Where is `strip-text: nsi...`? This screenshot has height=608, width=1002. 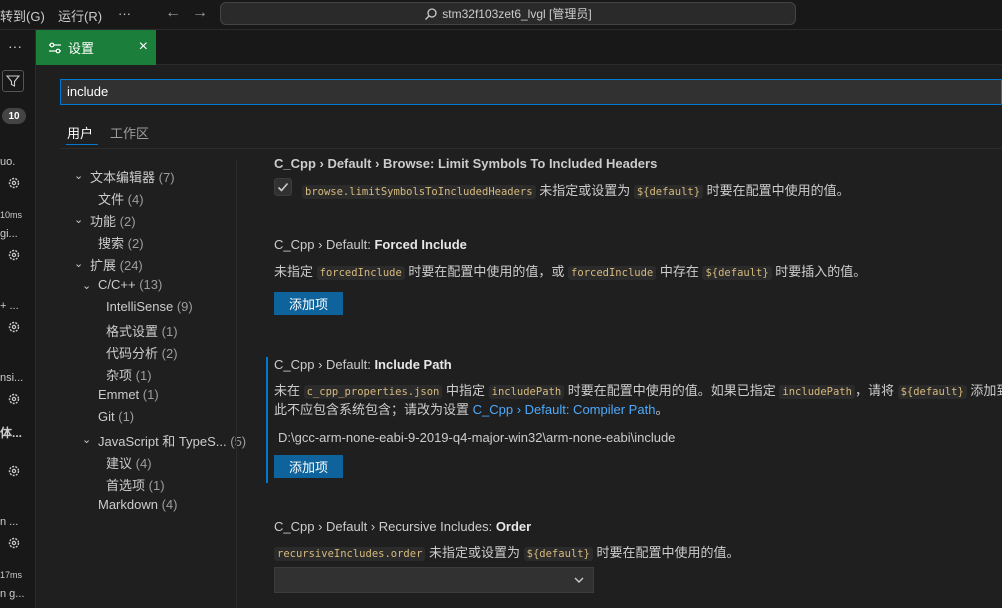 strip-text: nsi... is located at coordinates (12, 378).